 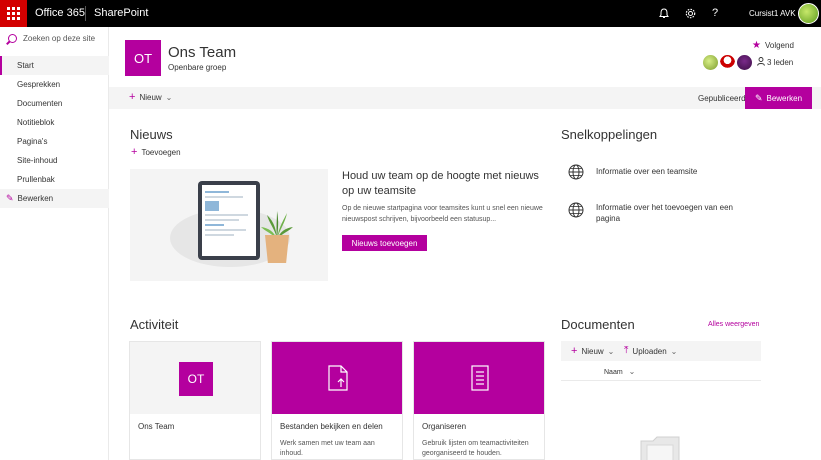 I want to click on doc-new-button: + Nieuw ⌄, so click(x=592, y=351).